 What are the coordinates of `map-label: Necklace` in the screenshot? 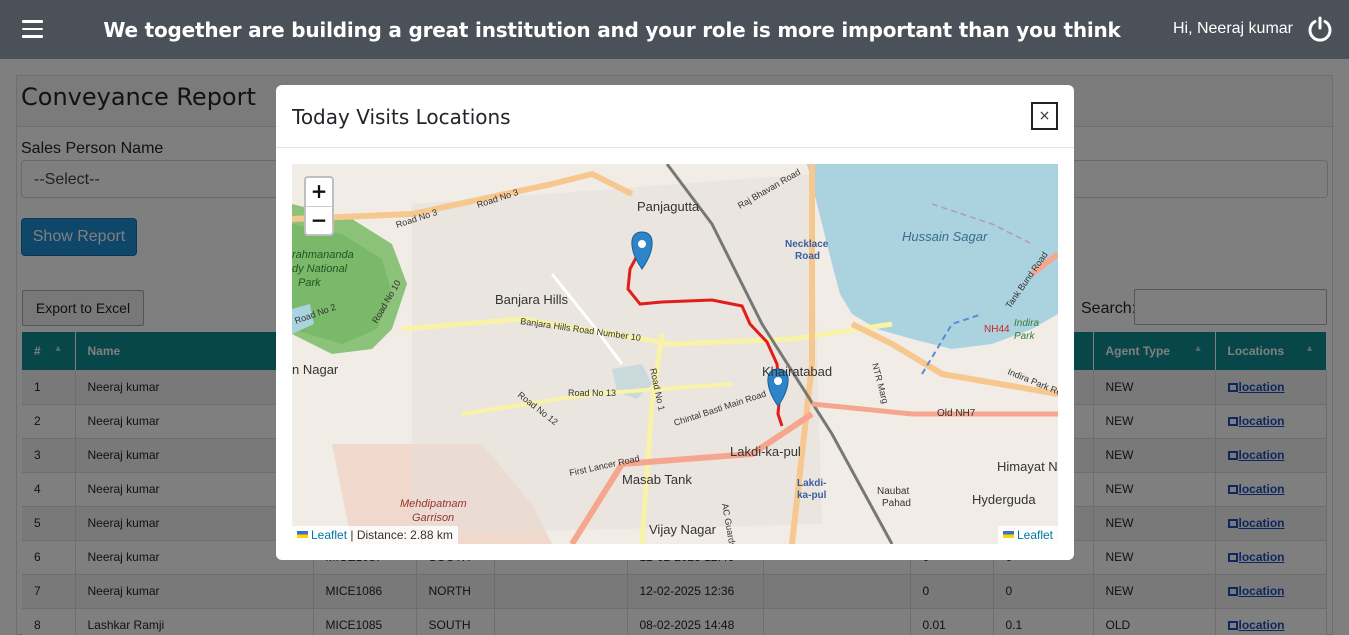 It's located at (807, 244).